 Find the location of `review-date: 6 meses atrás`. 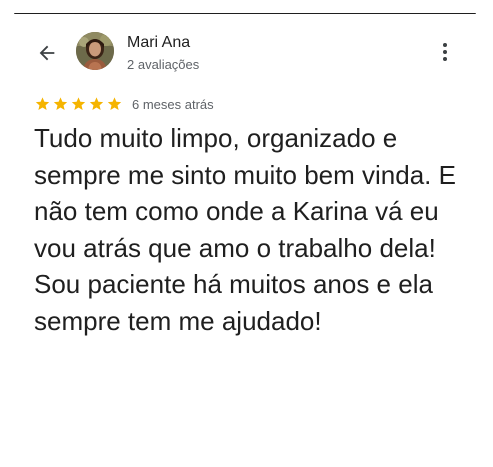

review-date: 6 meses atrás is located at coordinates (173, 104).